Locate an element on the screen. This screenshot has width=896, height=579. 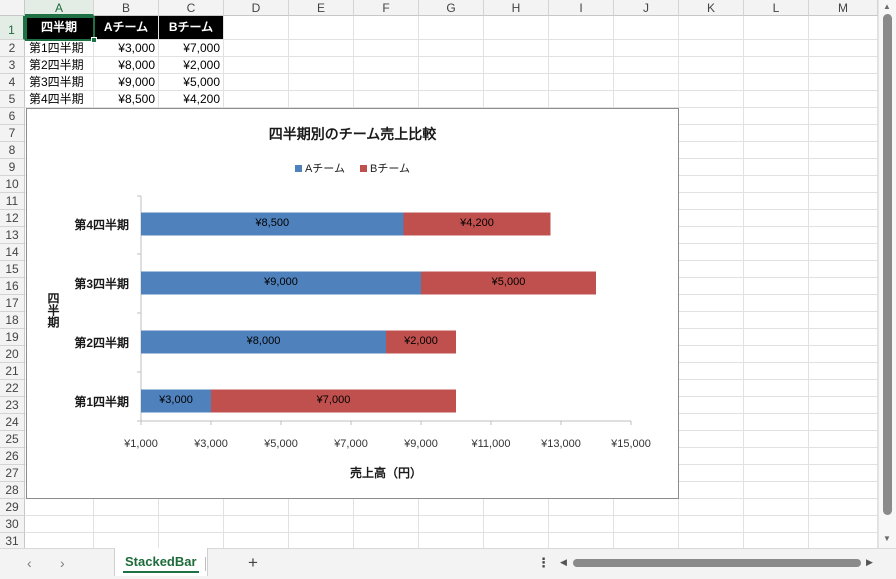
row-header-25: 25 is located at coordinates (12, 439).